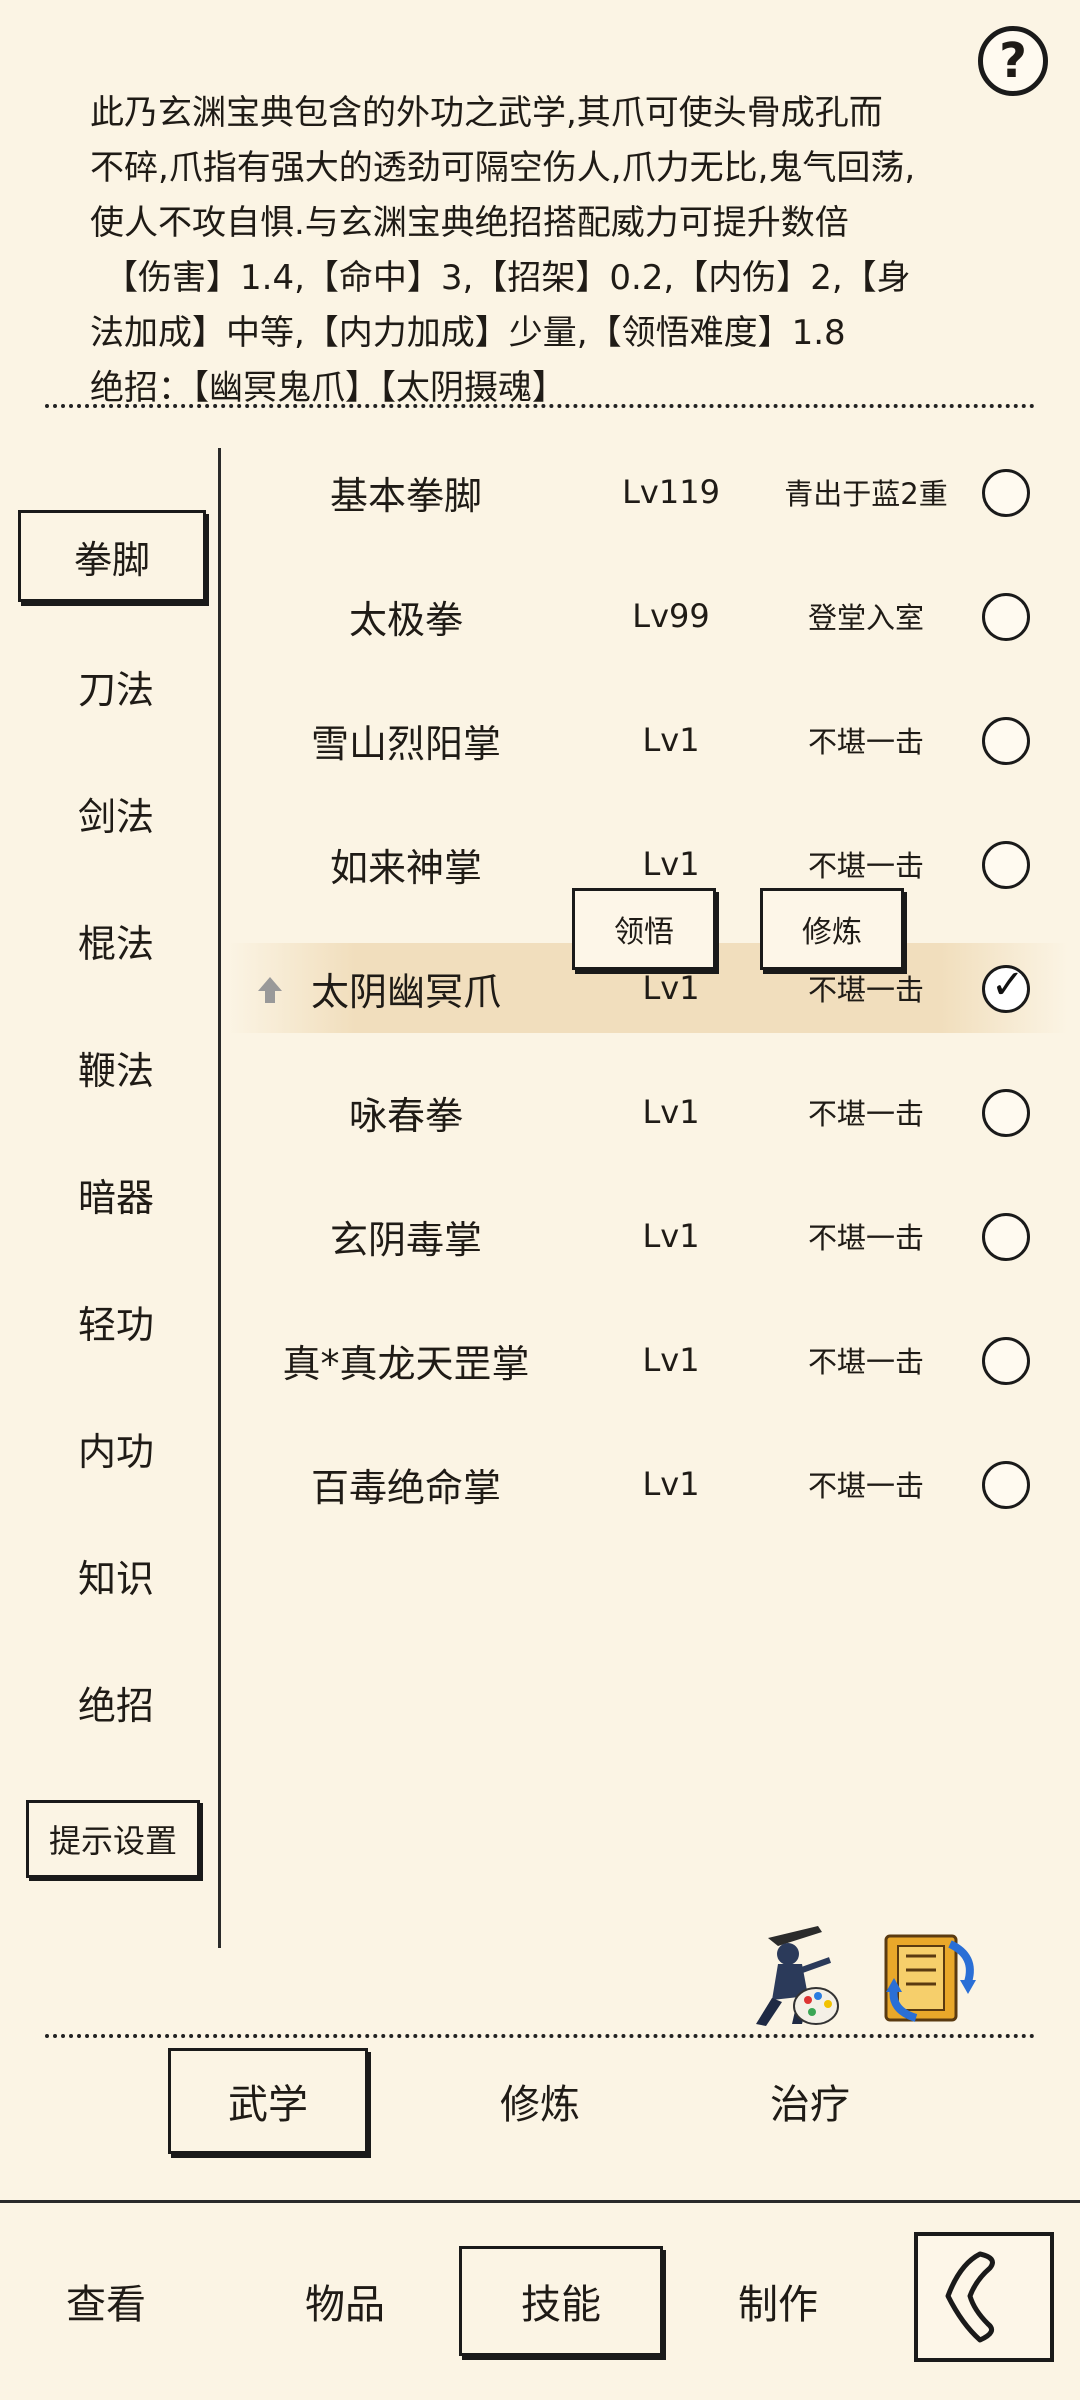 This screenshot has height=2400, width=1080. Describe the element at coordinates (116, 1702) in the screenshot. I see `category-juezhao: 绝招` at that location.